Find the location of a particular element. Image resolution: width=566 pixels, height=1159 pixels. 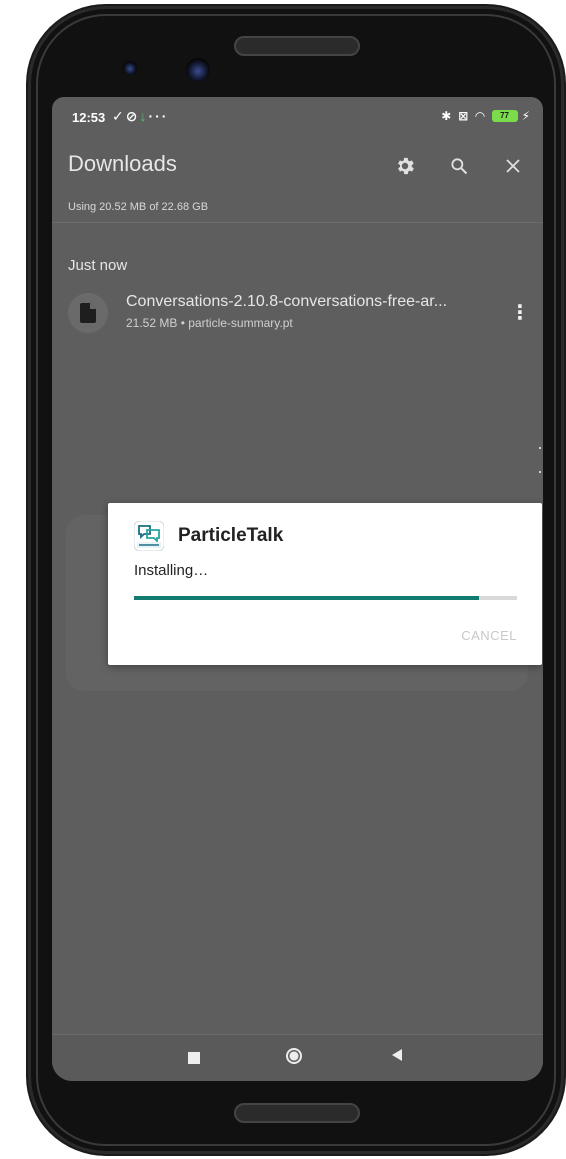

blocked-icon: ⊘ is located at coordinates (132, 116).